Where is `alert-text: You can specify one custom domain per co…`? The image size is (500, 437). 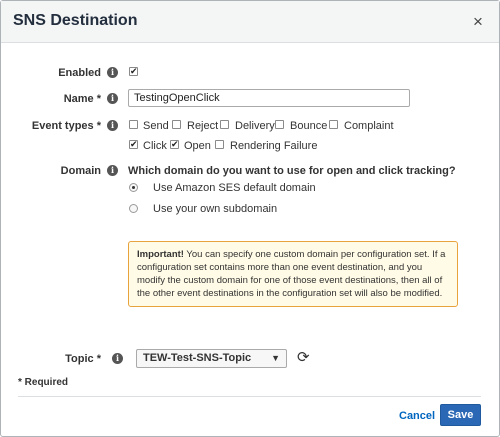 alert-text: You can specify one custom domain per co… is located at coordinates (291, 274).